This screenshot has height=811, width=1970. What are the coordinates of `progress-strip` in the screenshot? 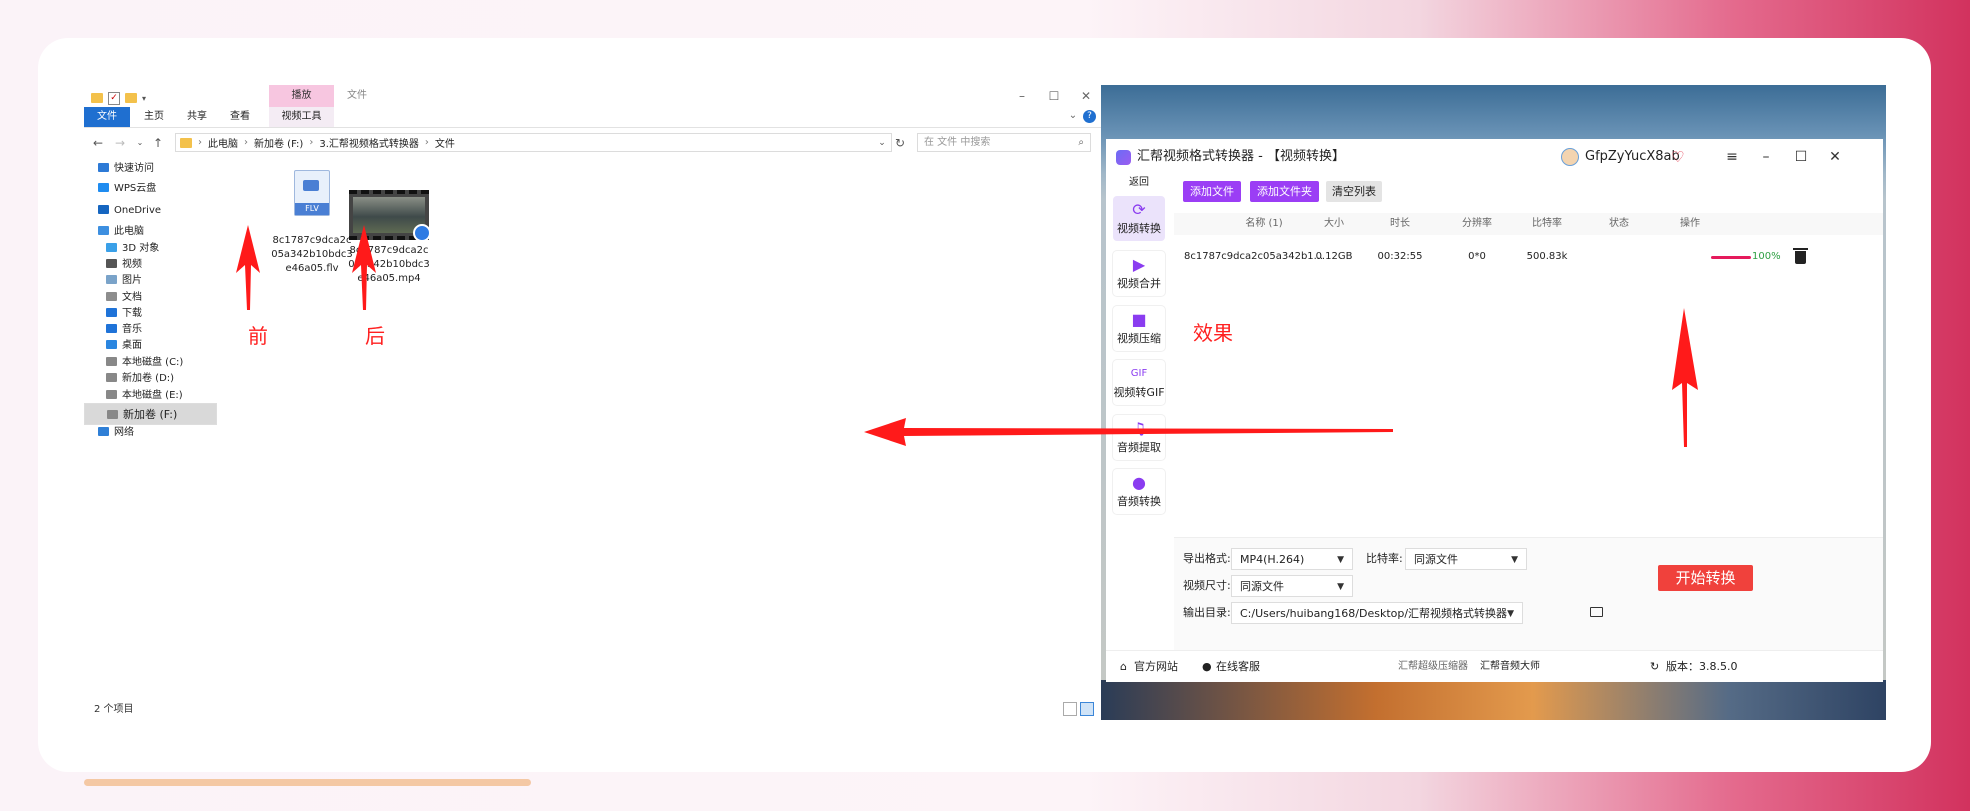 It's located at (307, 782).